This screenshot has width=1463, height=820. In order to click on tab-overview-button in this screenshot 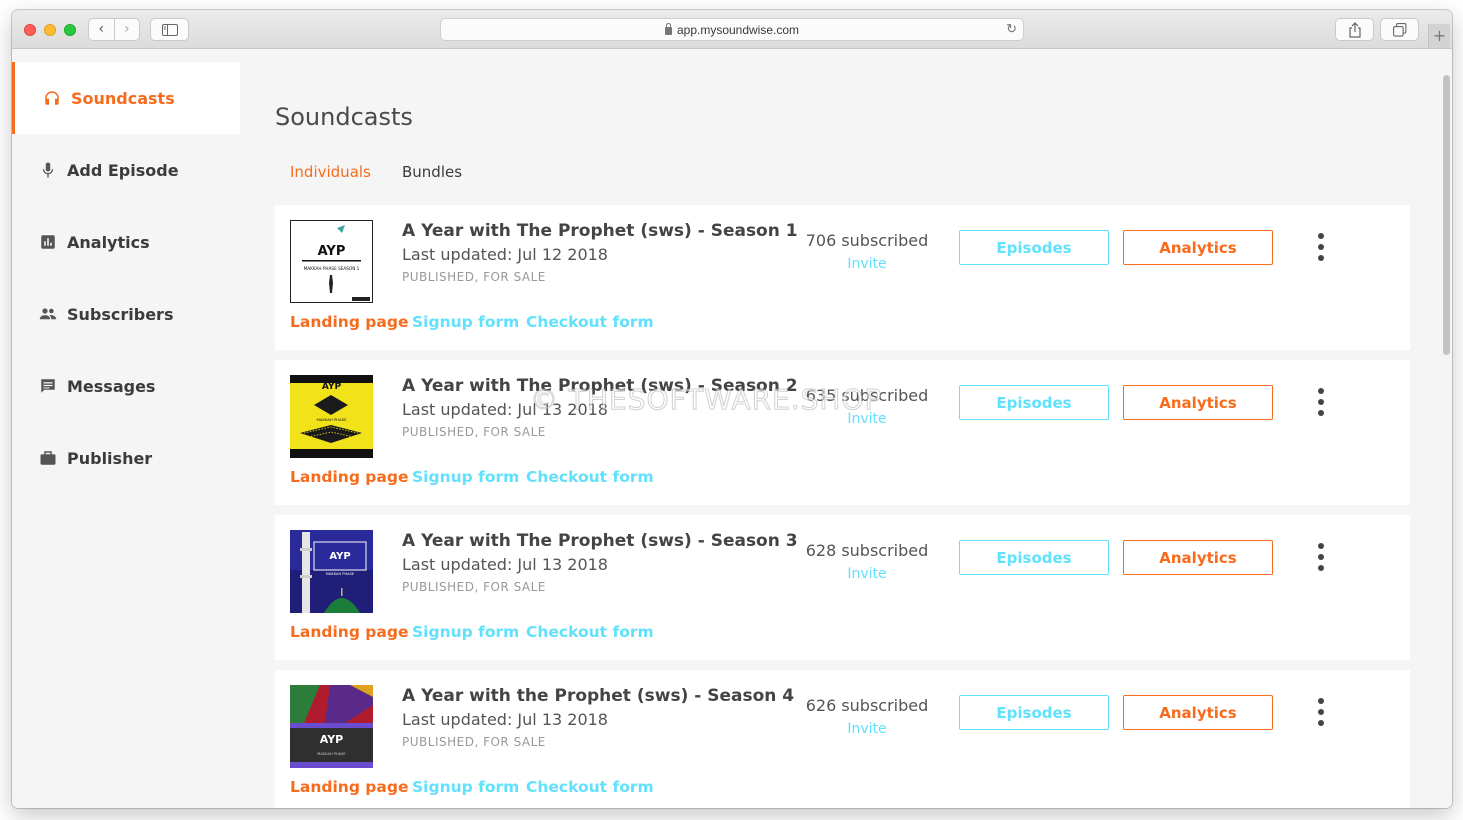, I will do `click(1399, 29)`.